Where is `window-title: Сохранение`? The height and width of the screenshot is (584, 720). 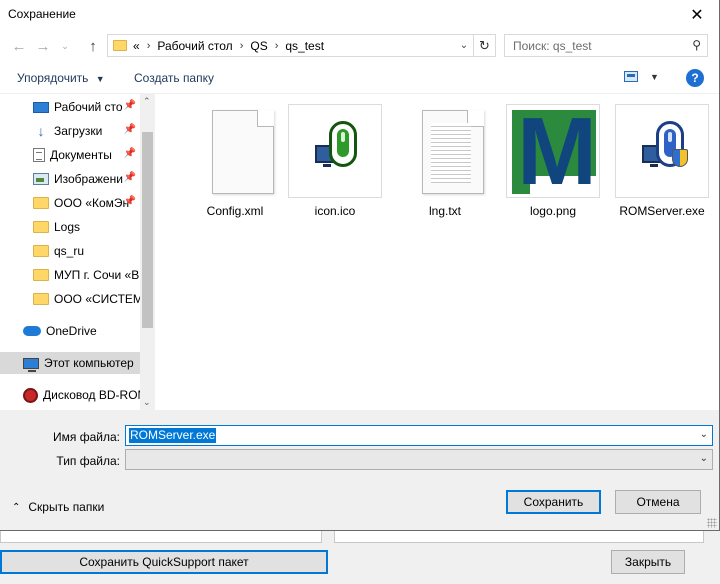
window-title: Сохранение is located at coordinates (42, 14).